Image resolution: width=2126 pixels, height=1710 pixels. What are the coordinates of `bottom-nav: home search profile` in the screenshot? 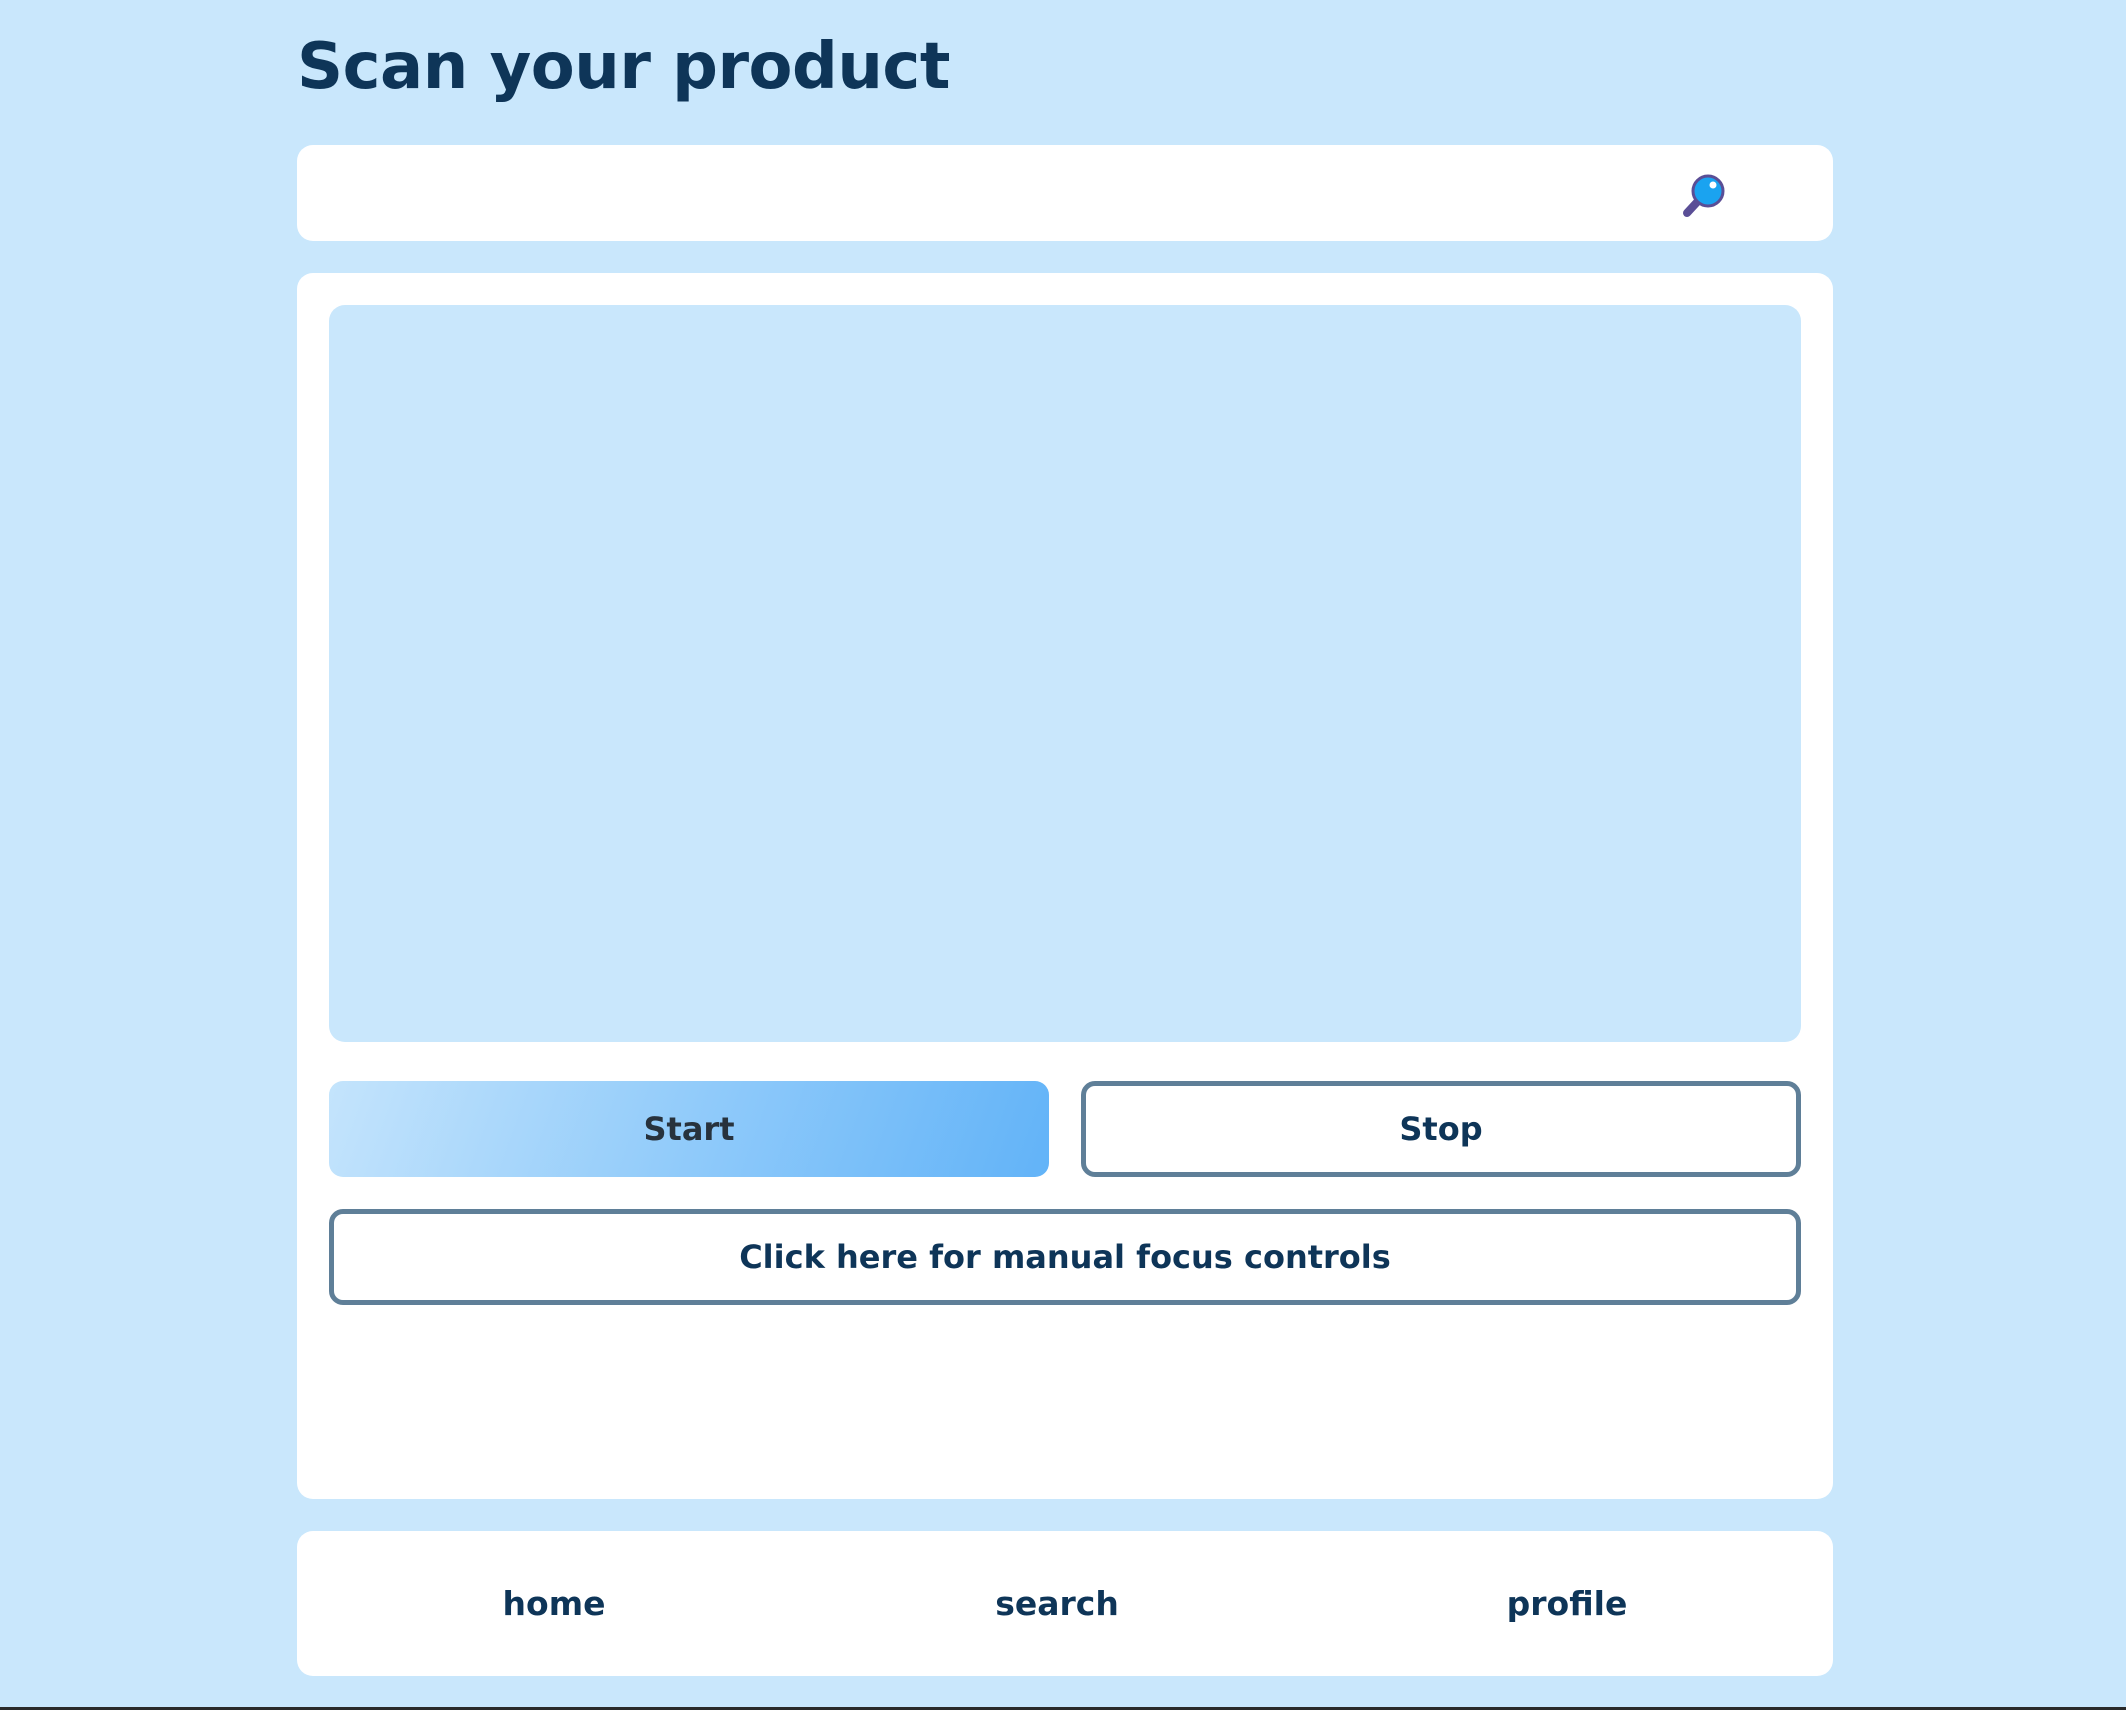 It's located at (1065, 1603).